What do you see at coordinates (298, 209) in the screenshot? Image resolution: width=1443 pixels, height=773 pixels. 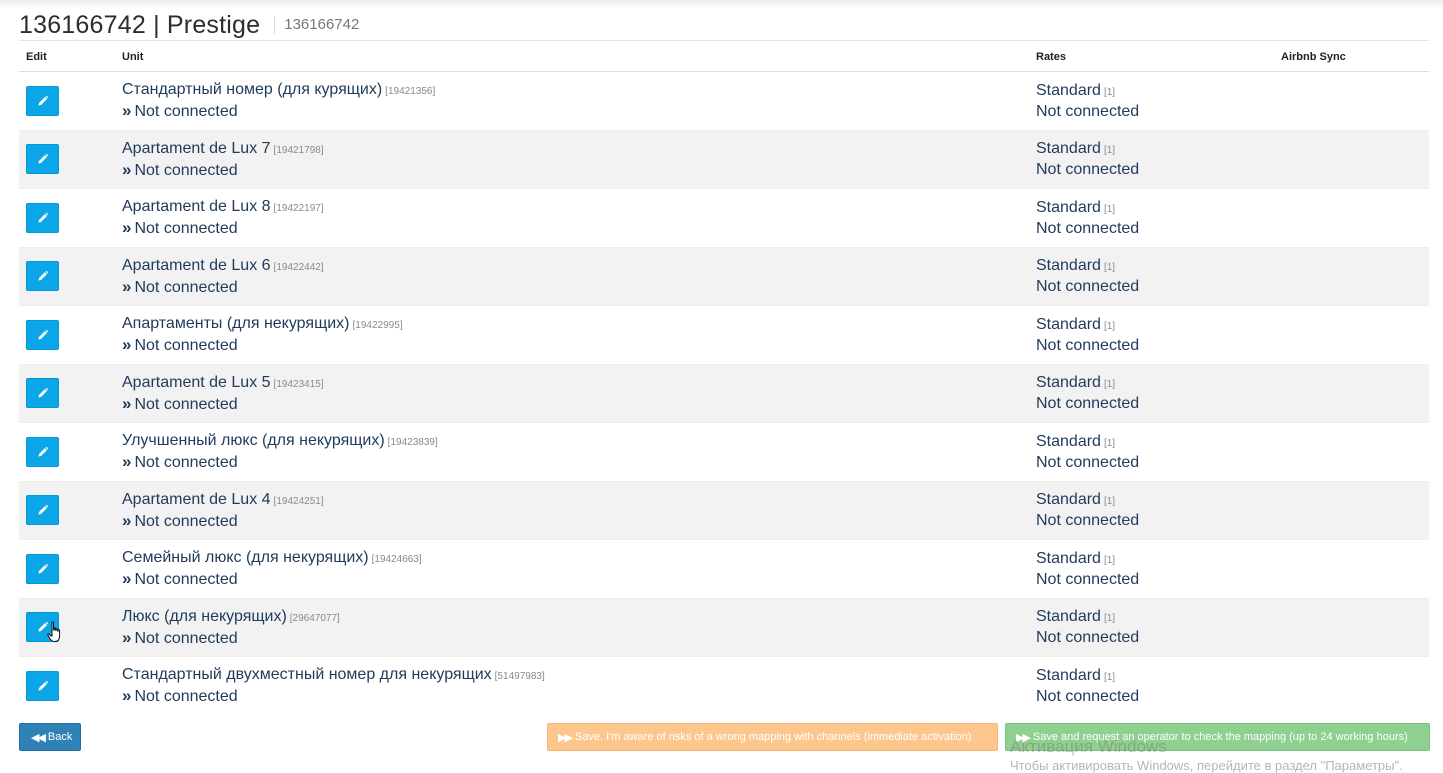 I see `unit-id: [19422197]` at bounding box center [298, 209].